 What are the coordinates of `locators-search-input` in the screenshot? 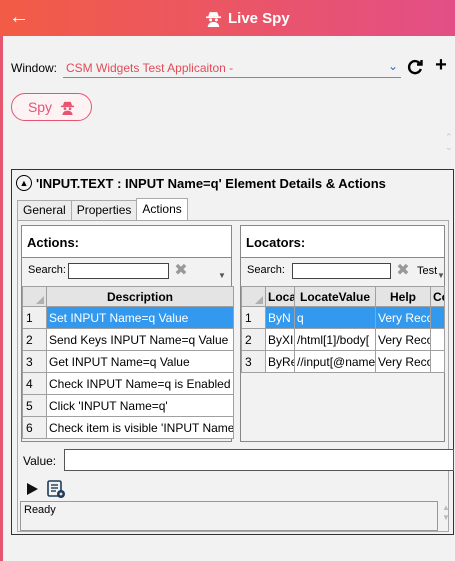 It's located at (341, 271).